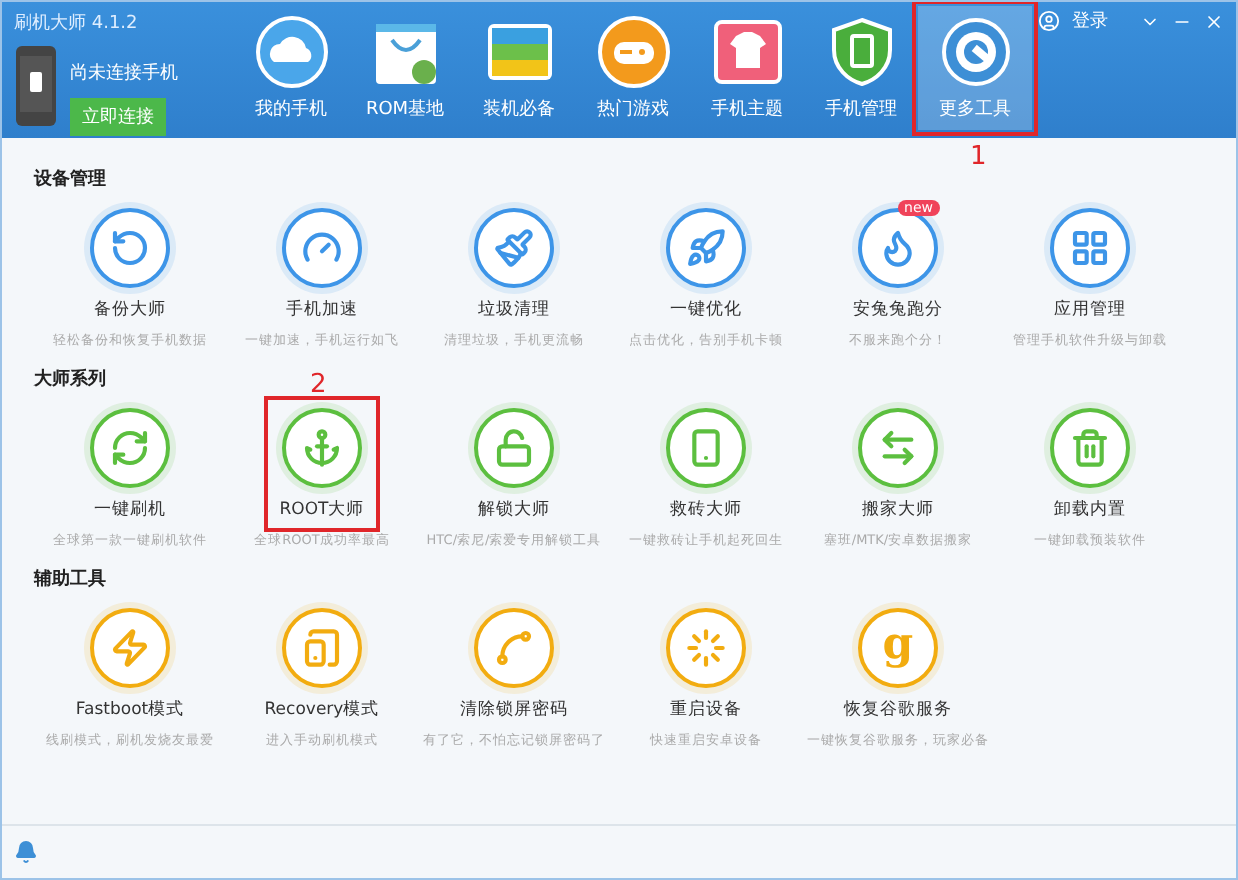 Image resolution: width=1238 pixels, height=880 pixels. I want to click on nav-tab: 我的手机, so click(291, 68).